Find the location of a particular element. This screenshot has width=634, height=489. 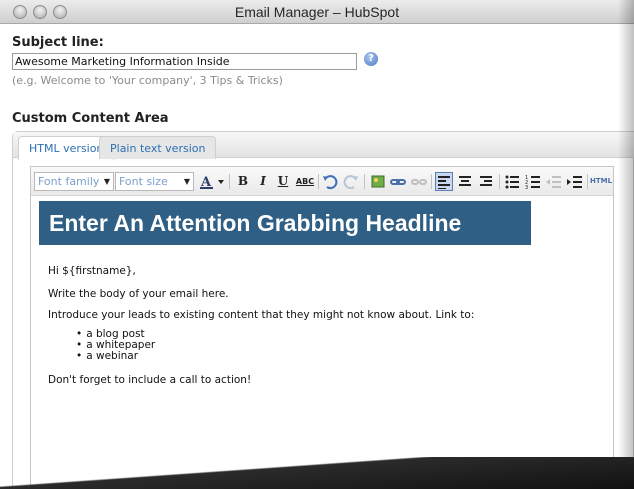

insert-image-button is located at coordinates (378, 181).